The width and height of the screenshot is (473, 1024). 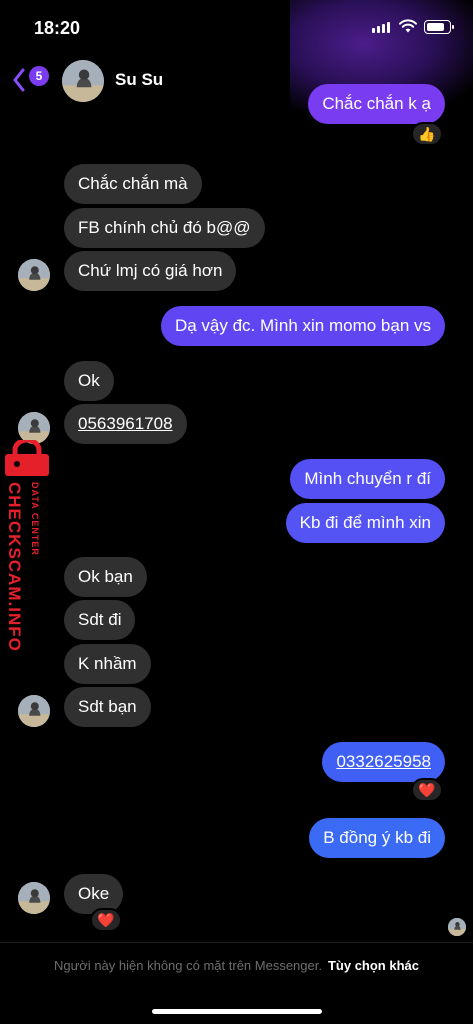 What do you see at coordinates (83, 81) in the screenshot?
I see `contact-avatar` at bounding box center [83, 81].